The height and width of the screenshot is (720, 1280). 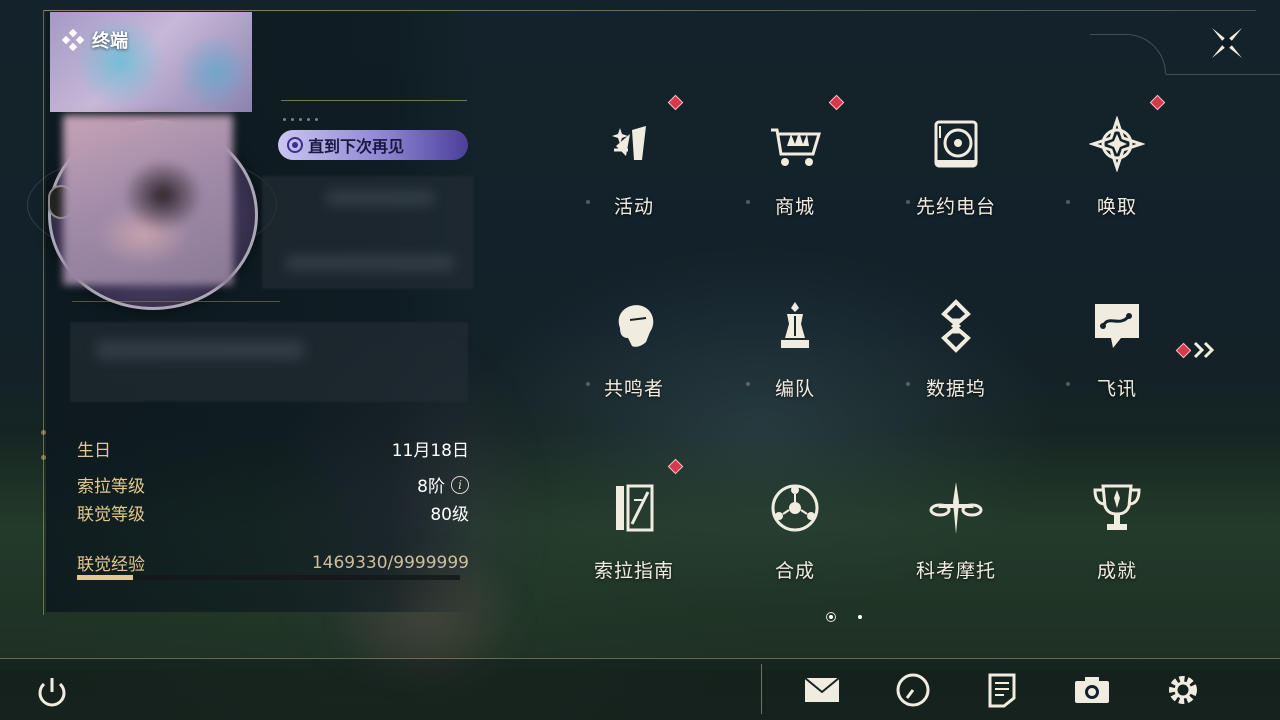 What do you see at coordinates (374, 100) in the screenshot?
I see `name-underline` at bounding box center [374, 100].